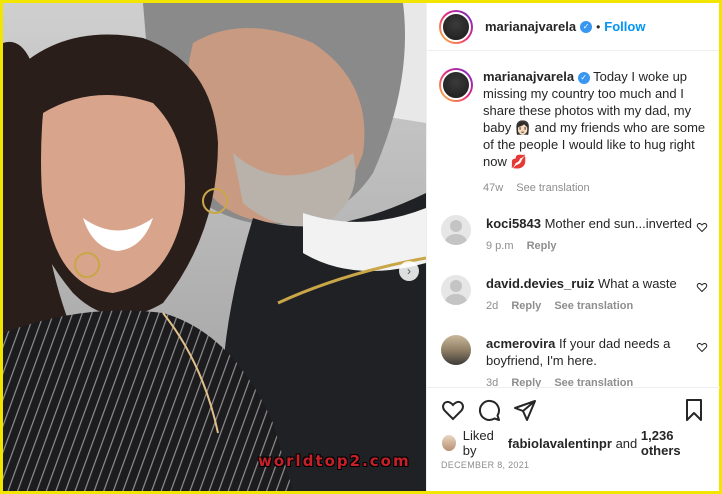 This screenshot has width=722, height=494. Describe the element at coordinates (500, 246) in the screenshot. I see `comment-time: 9 p.m` at that location.